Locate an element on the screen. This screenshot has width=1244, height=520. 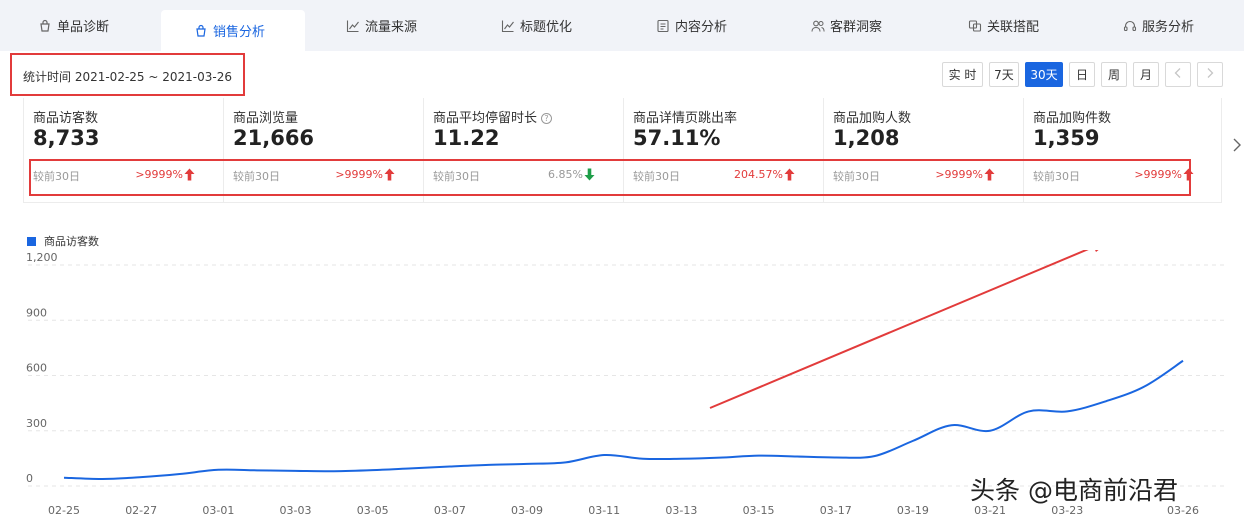
tab-label: 单品诊断 is located at coordinates (83, 27).